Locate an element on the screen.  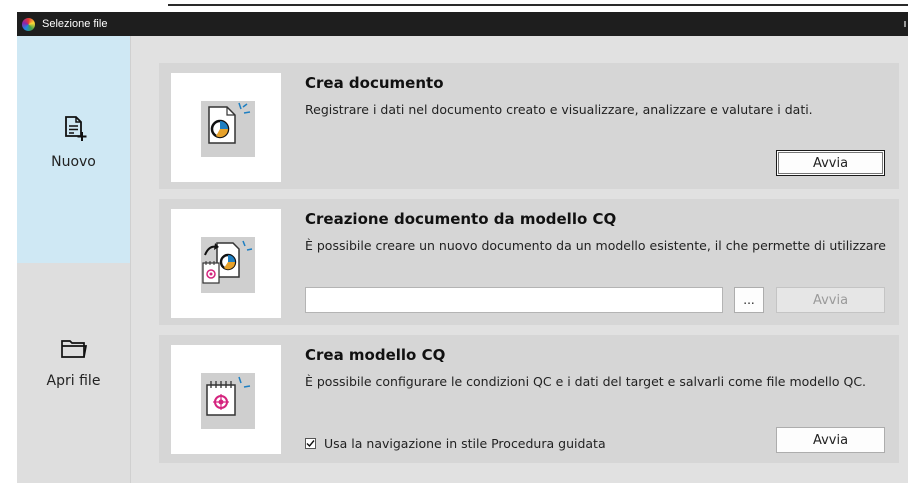
from-template-thumbnail is located at coordinates (226, 263).